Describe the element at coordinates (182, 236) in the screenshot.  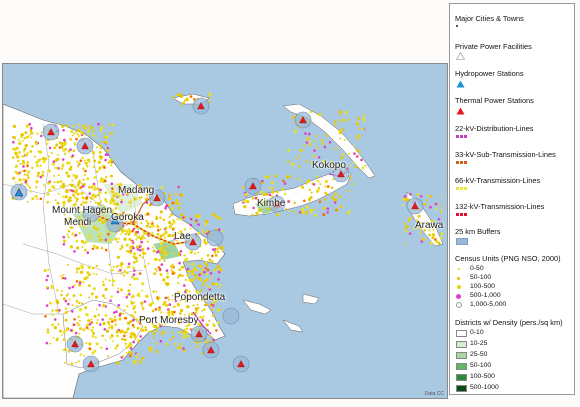
I see `city-label-lae: Lae` at that location.